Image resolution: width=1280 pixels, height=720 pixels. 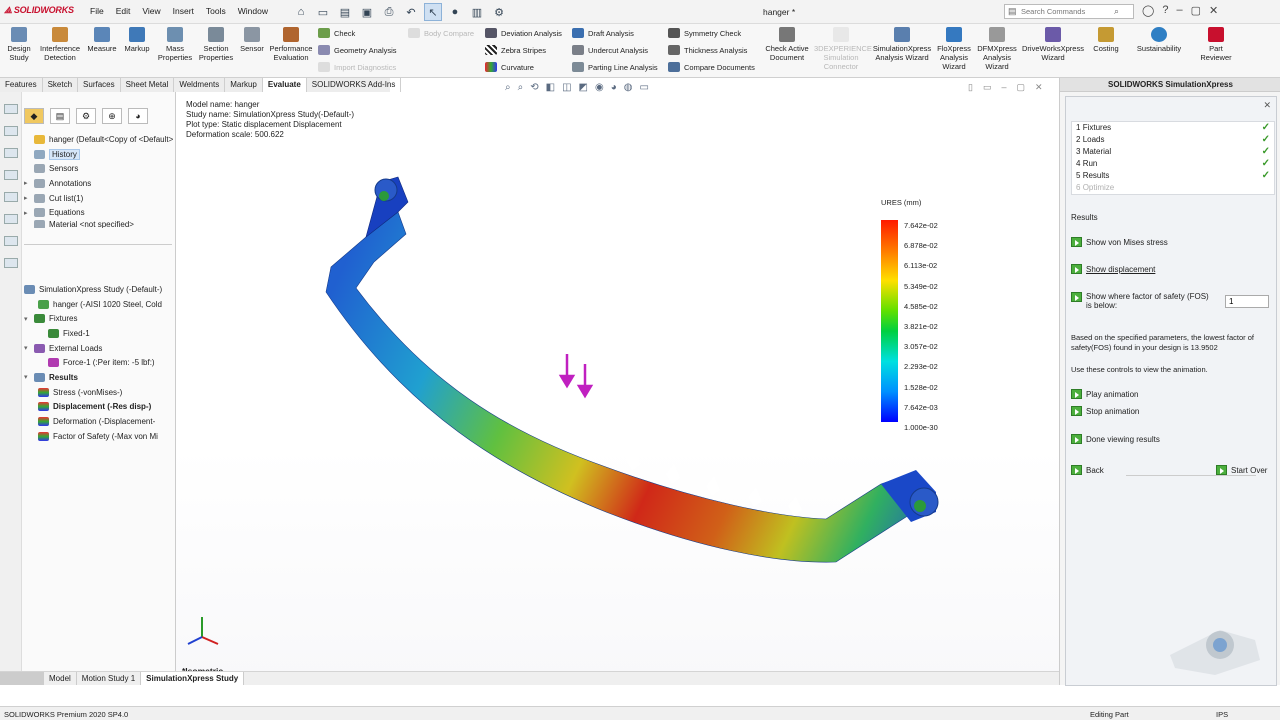 I want to click on dimxpert-tab-icon: ⊕, so click(x=112, y=116).